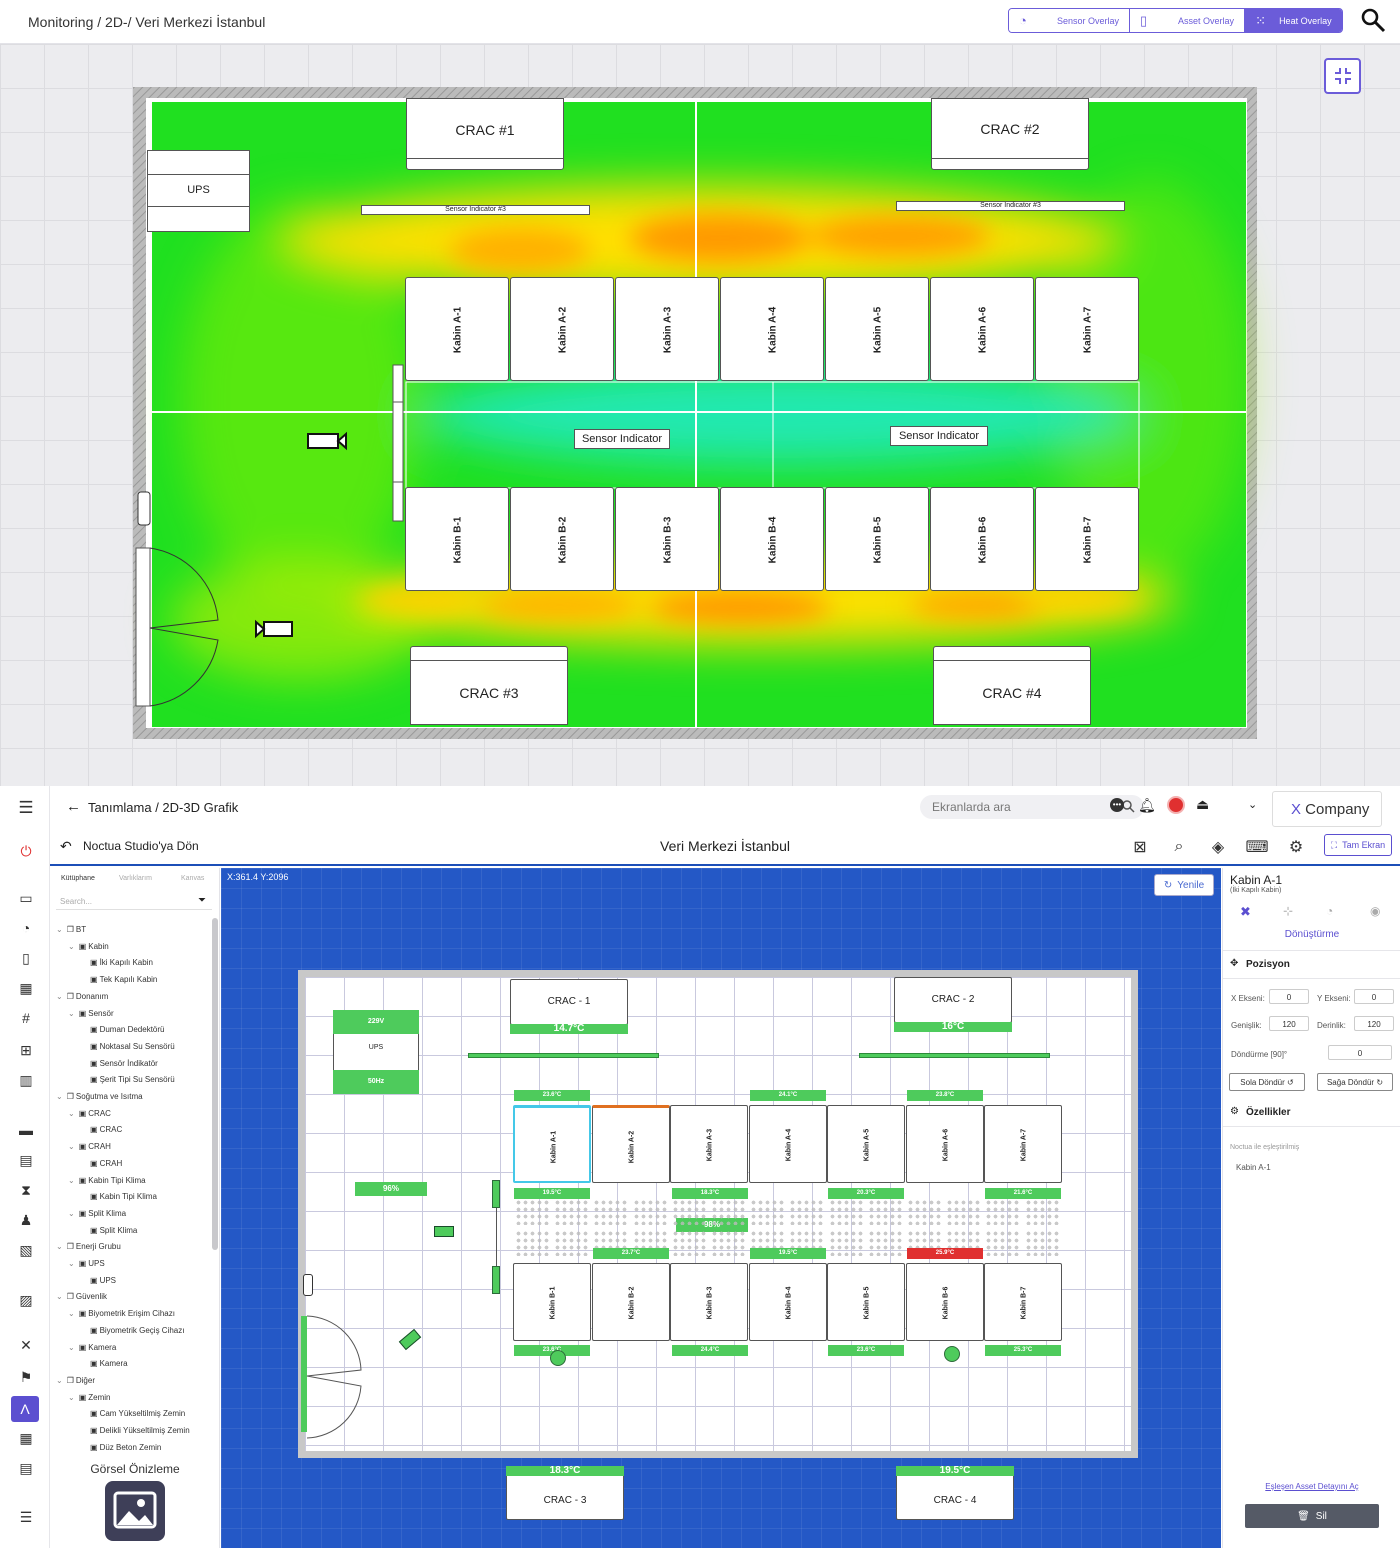  What do you see at coordinates (26, 1190) in the screenshot?
I see `hourglass-icon: ⧗` at bounding box center [26, 1190].